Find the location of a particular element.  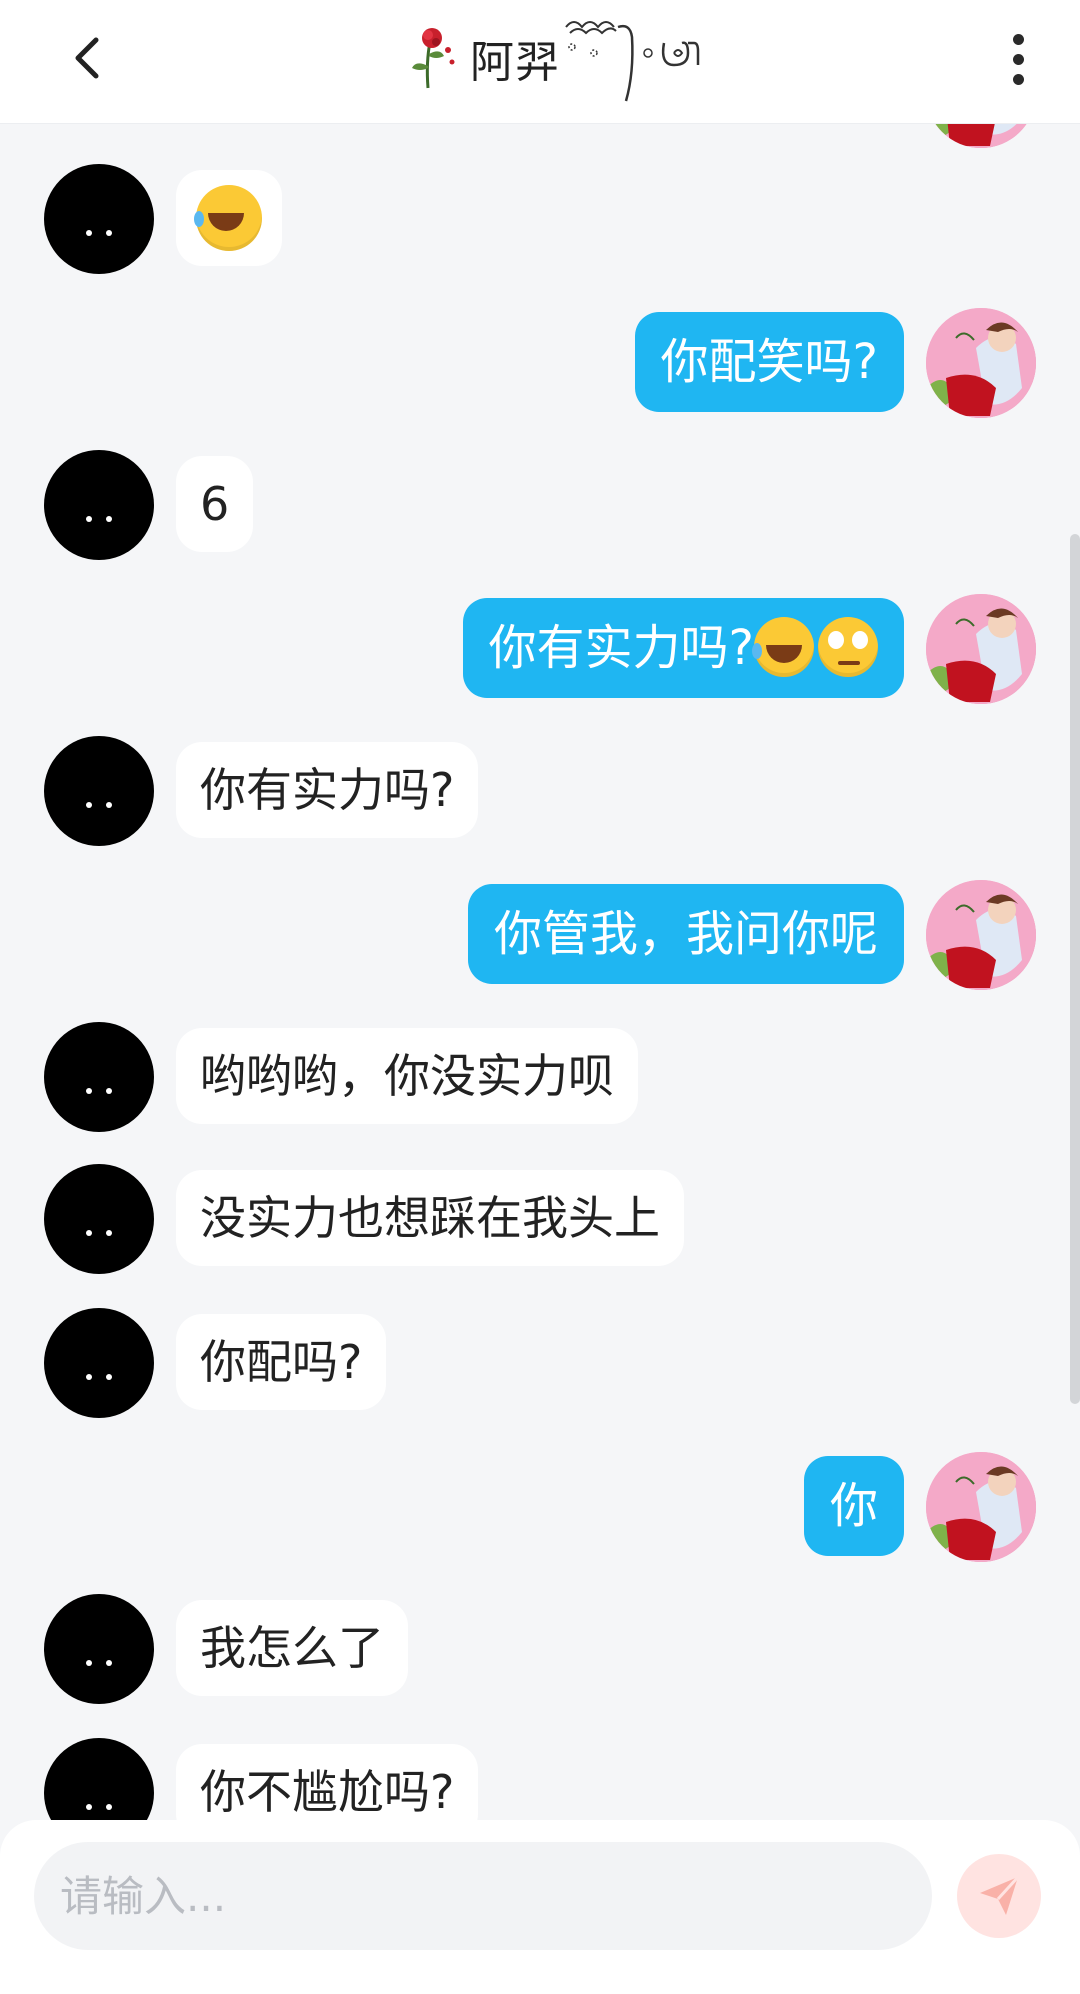

message-bubble: 你配吗? is located at coordinates (281, 1362).